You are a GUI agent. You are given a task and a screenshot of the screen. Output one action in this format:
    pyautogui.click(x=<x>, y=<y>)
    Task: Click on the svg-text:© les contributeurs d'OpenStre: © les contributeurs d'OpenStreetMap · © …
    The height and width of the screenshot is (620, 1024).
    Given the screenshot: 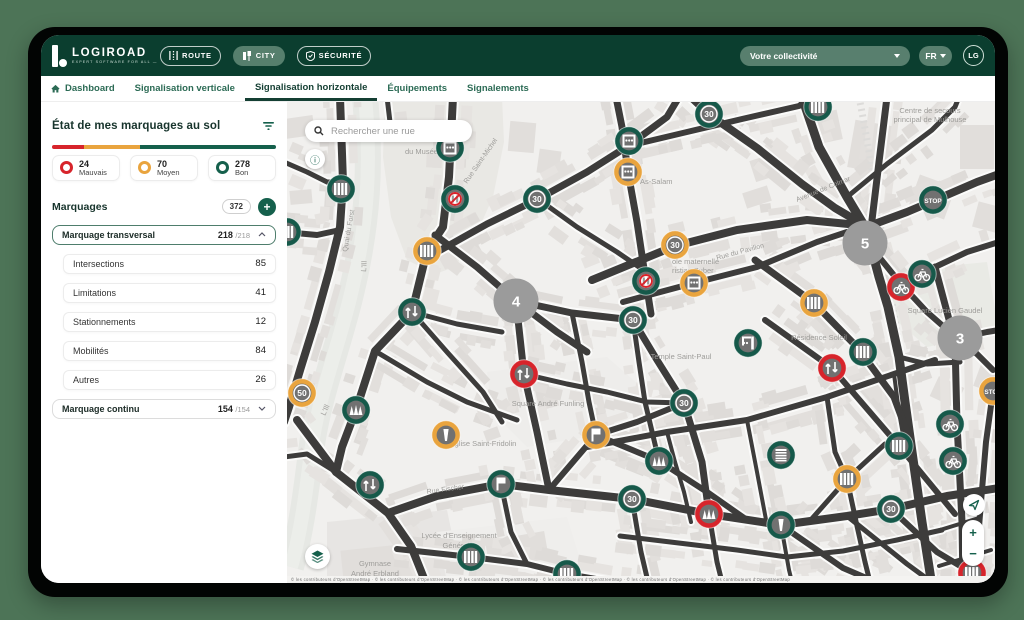 What is the action you would take?
    pyautogui.click(x=540, y=579)
    